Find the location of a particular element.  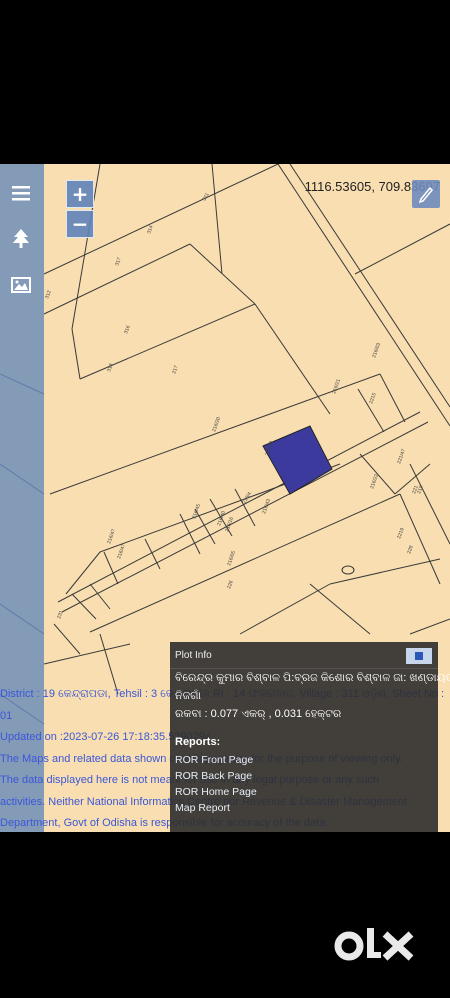

tree-icon is located at coordinates (21, 239).